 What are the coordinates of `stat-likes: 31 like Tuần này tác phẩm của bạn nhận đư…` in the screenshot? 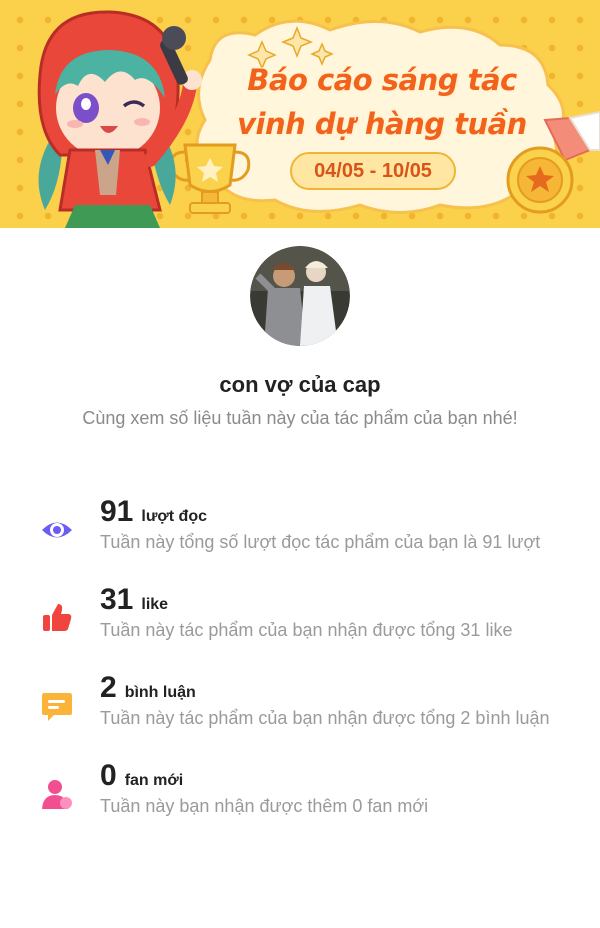 It's located at (300, 612).